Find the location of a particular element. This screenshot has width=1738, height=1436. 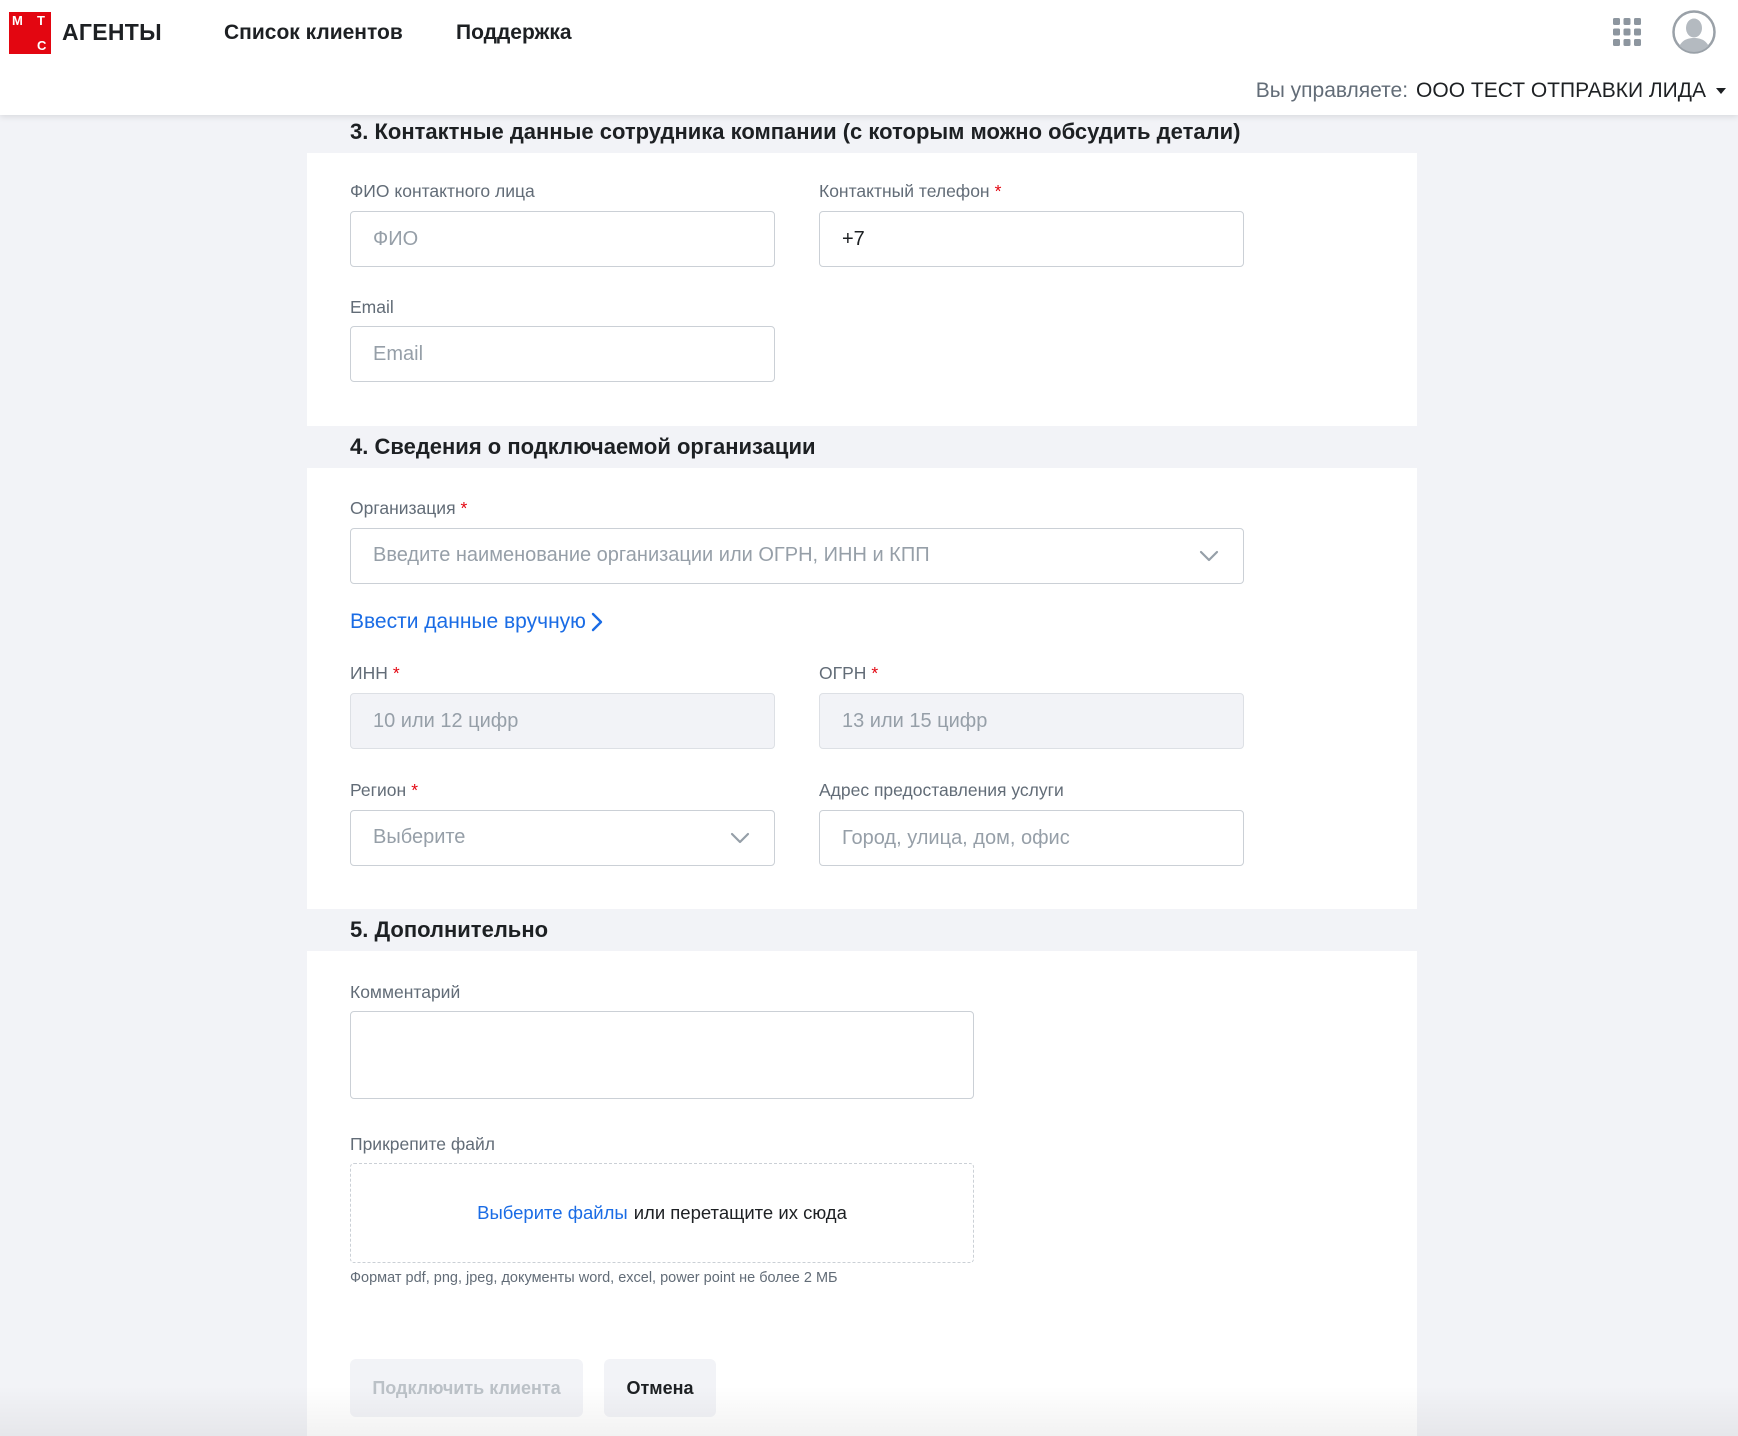

cancel-button: Отмена is located at coordinates (660, 1388).